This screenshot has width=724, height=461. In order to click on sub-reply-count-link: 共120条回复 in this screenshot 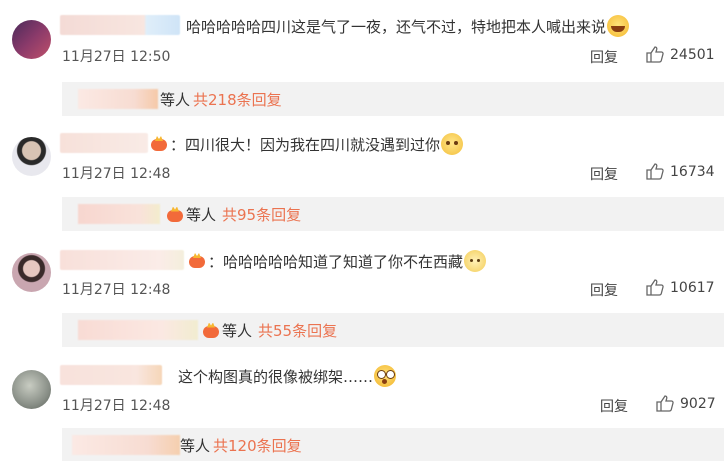, I will do `click(257, 445)`.